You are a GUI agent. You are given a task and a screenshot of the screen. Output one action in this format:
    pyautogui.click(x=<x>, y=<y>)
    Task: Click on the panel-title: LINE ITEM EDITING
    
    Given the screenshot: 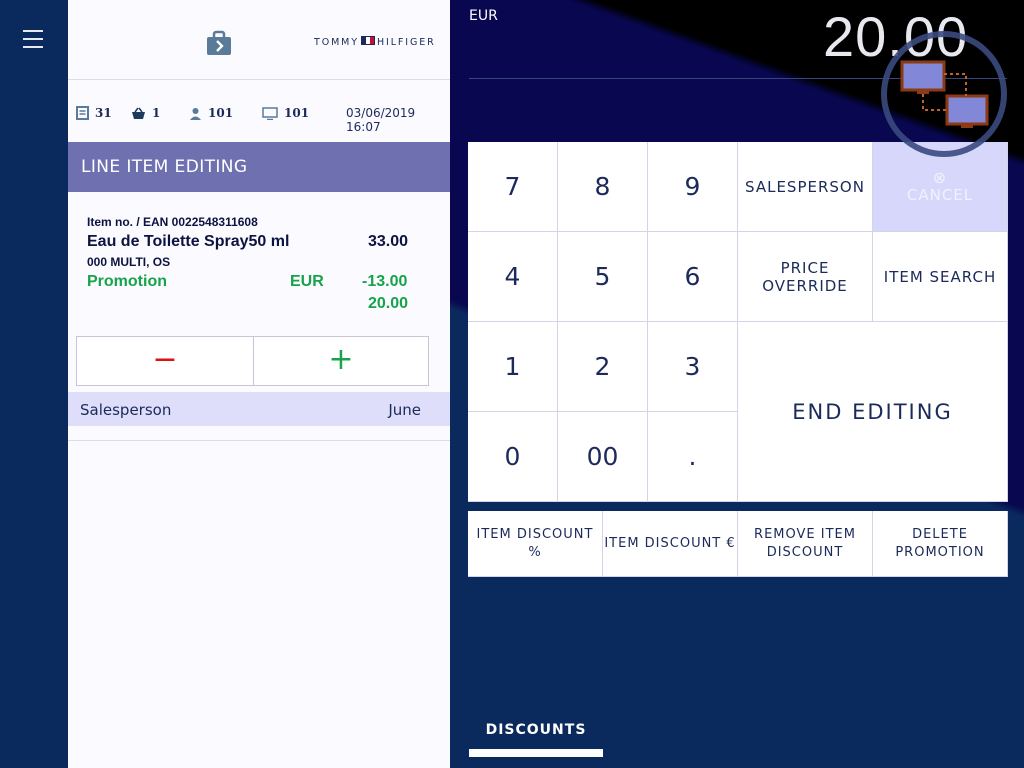 What is the action you would take?
    pyautogui.click(x=259, y=167)
    